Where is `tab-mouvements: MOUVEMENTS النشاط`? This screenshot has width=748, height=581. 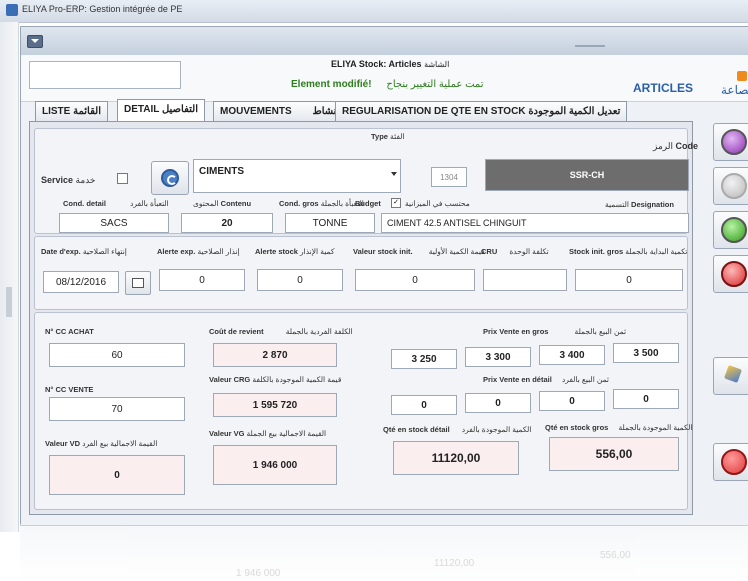 tab-mouvements: MOUVEMENTS النشاط is located at coordinates (281, 111).